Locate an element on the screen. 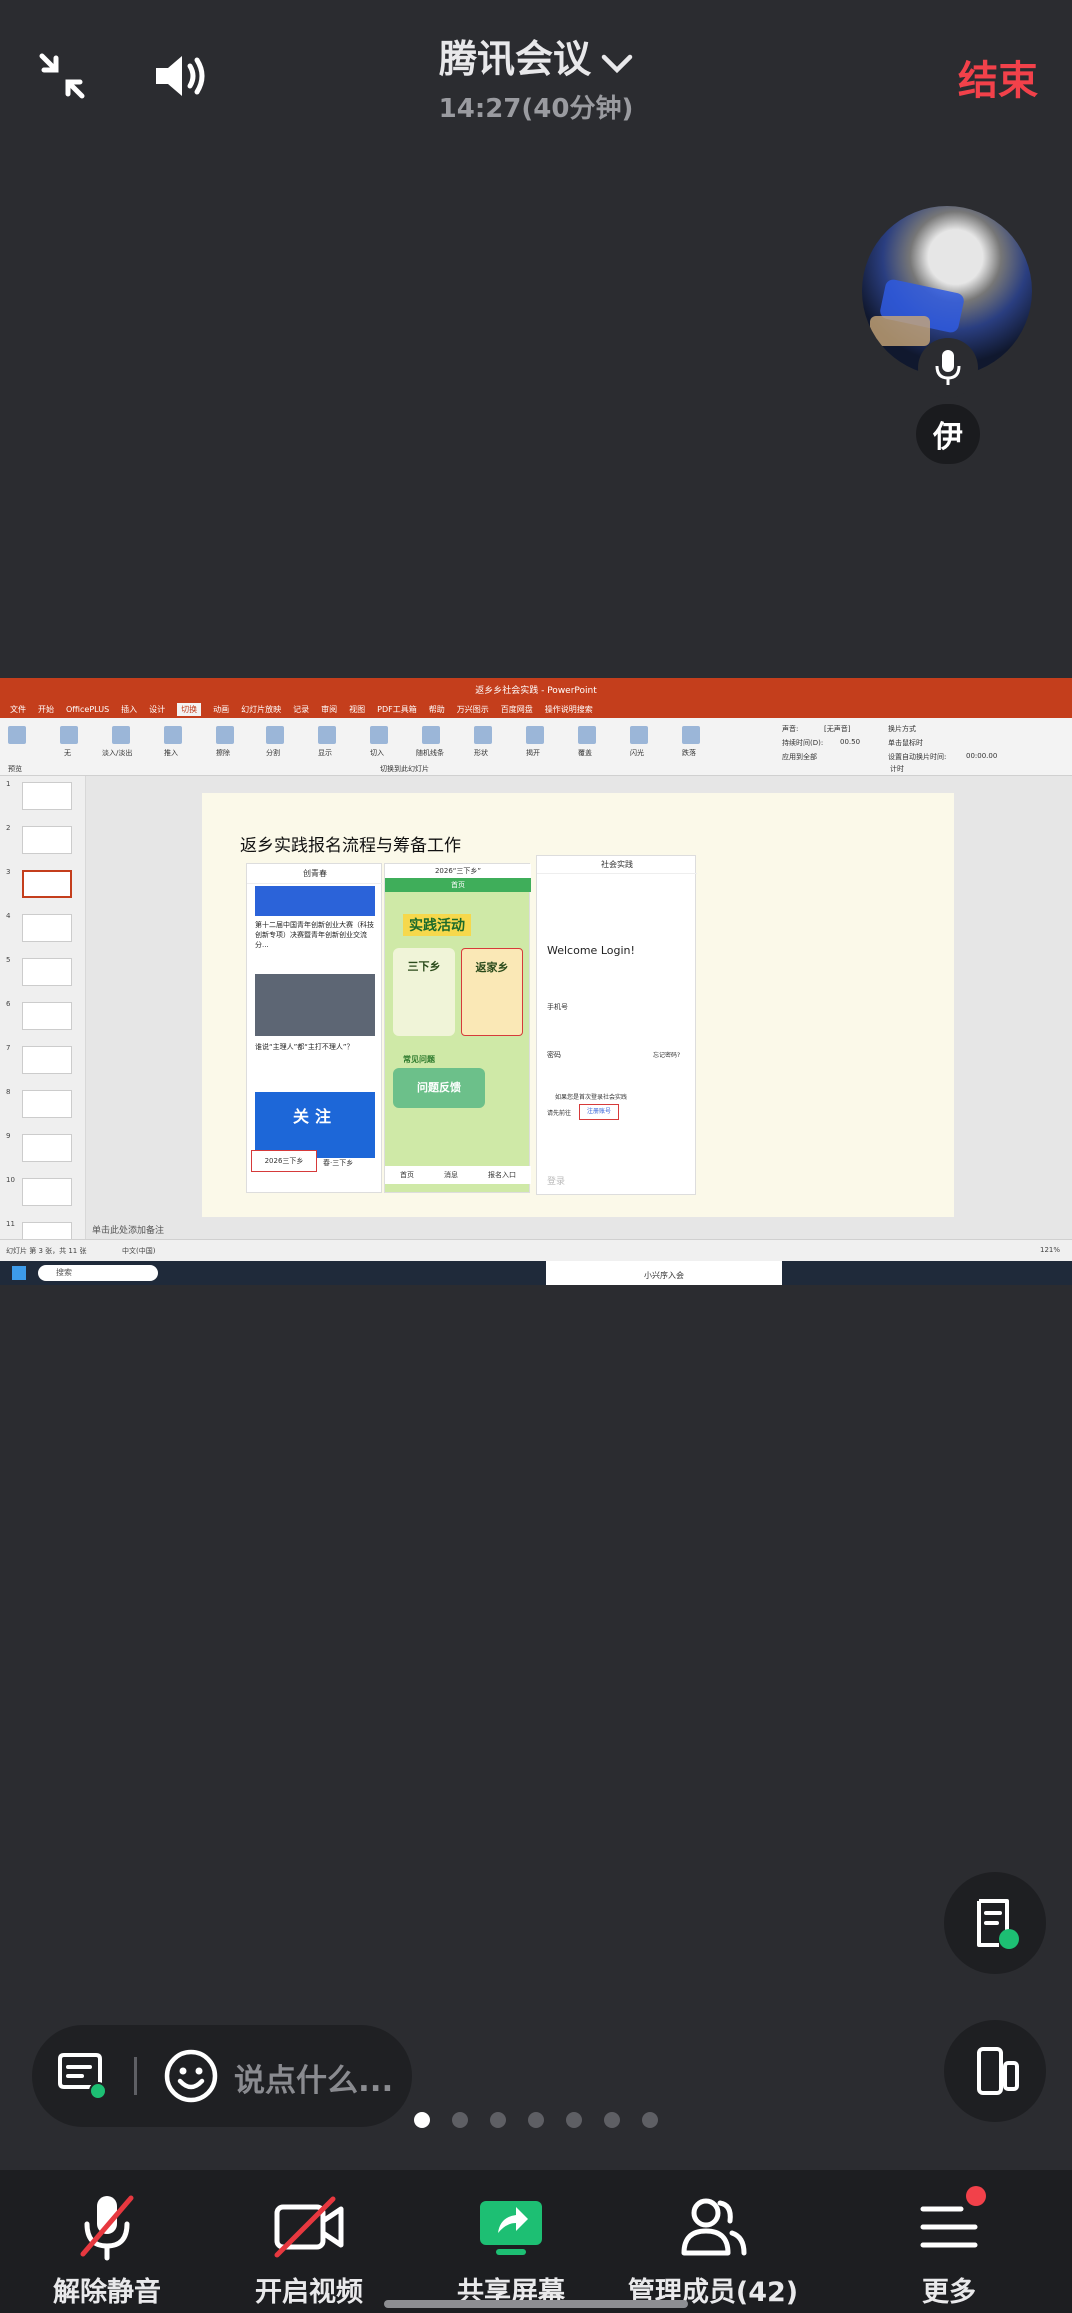 This screenshot has width=1072, height=2313. slide-thumbnails: 1 2 3 4 5 6 7 8 9 10 11 is located at coordinates (43, 1018).